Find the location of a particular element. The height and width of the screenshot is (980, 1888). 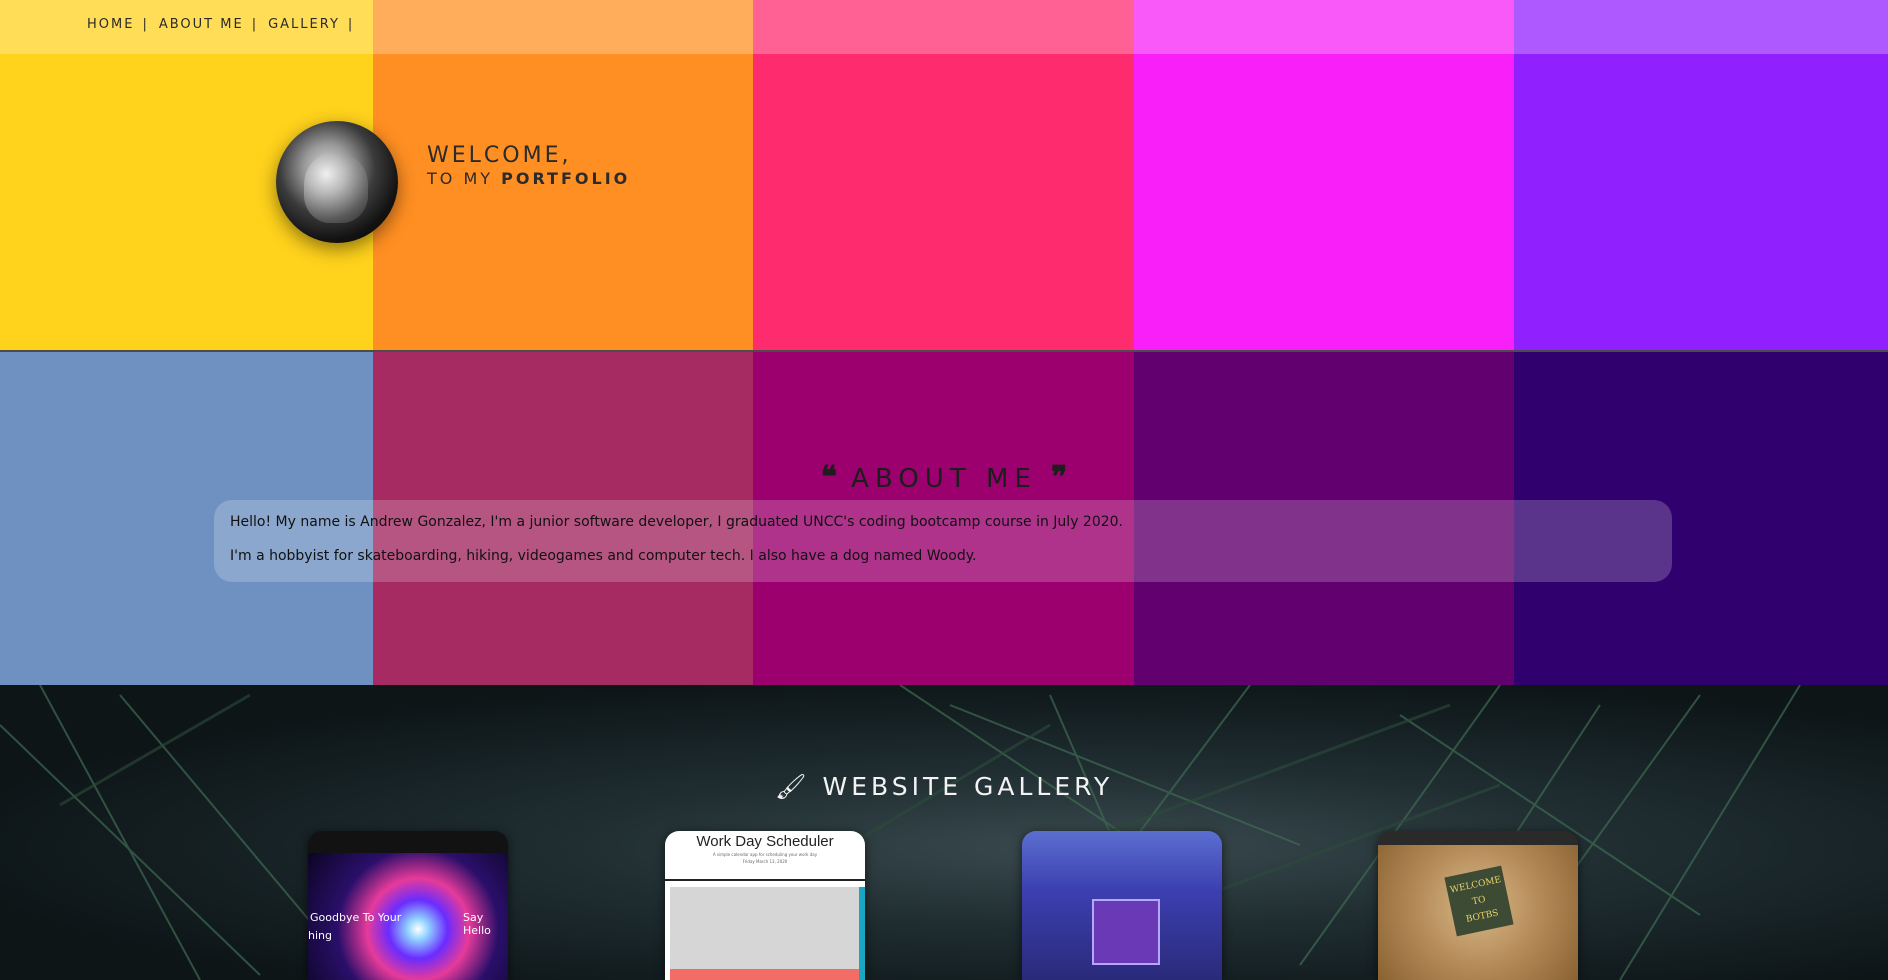

nav-gallery: GALLERY | is located at coordinates (311, 24).